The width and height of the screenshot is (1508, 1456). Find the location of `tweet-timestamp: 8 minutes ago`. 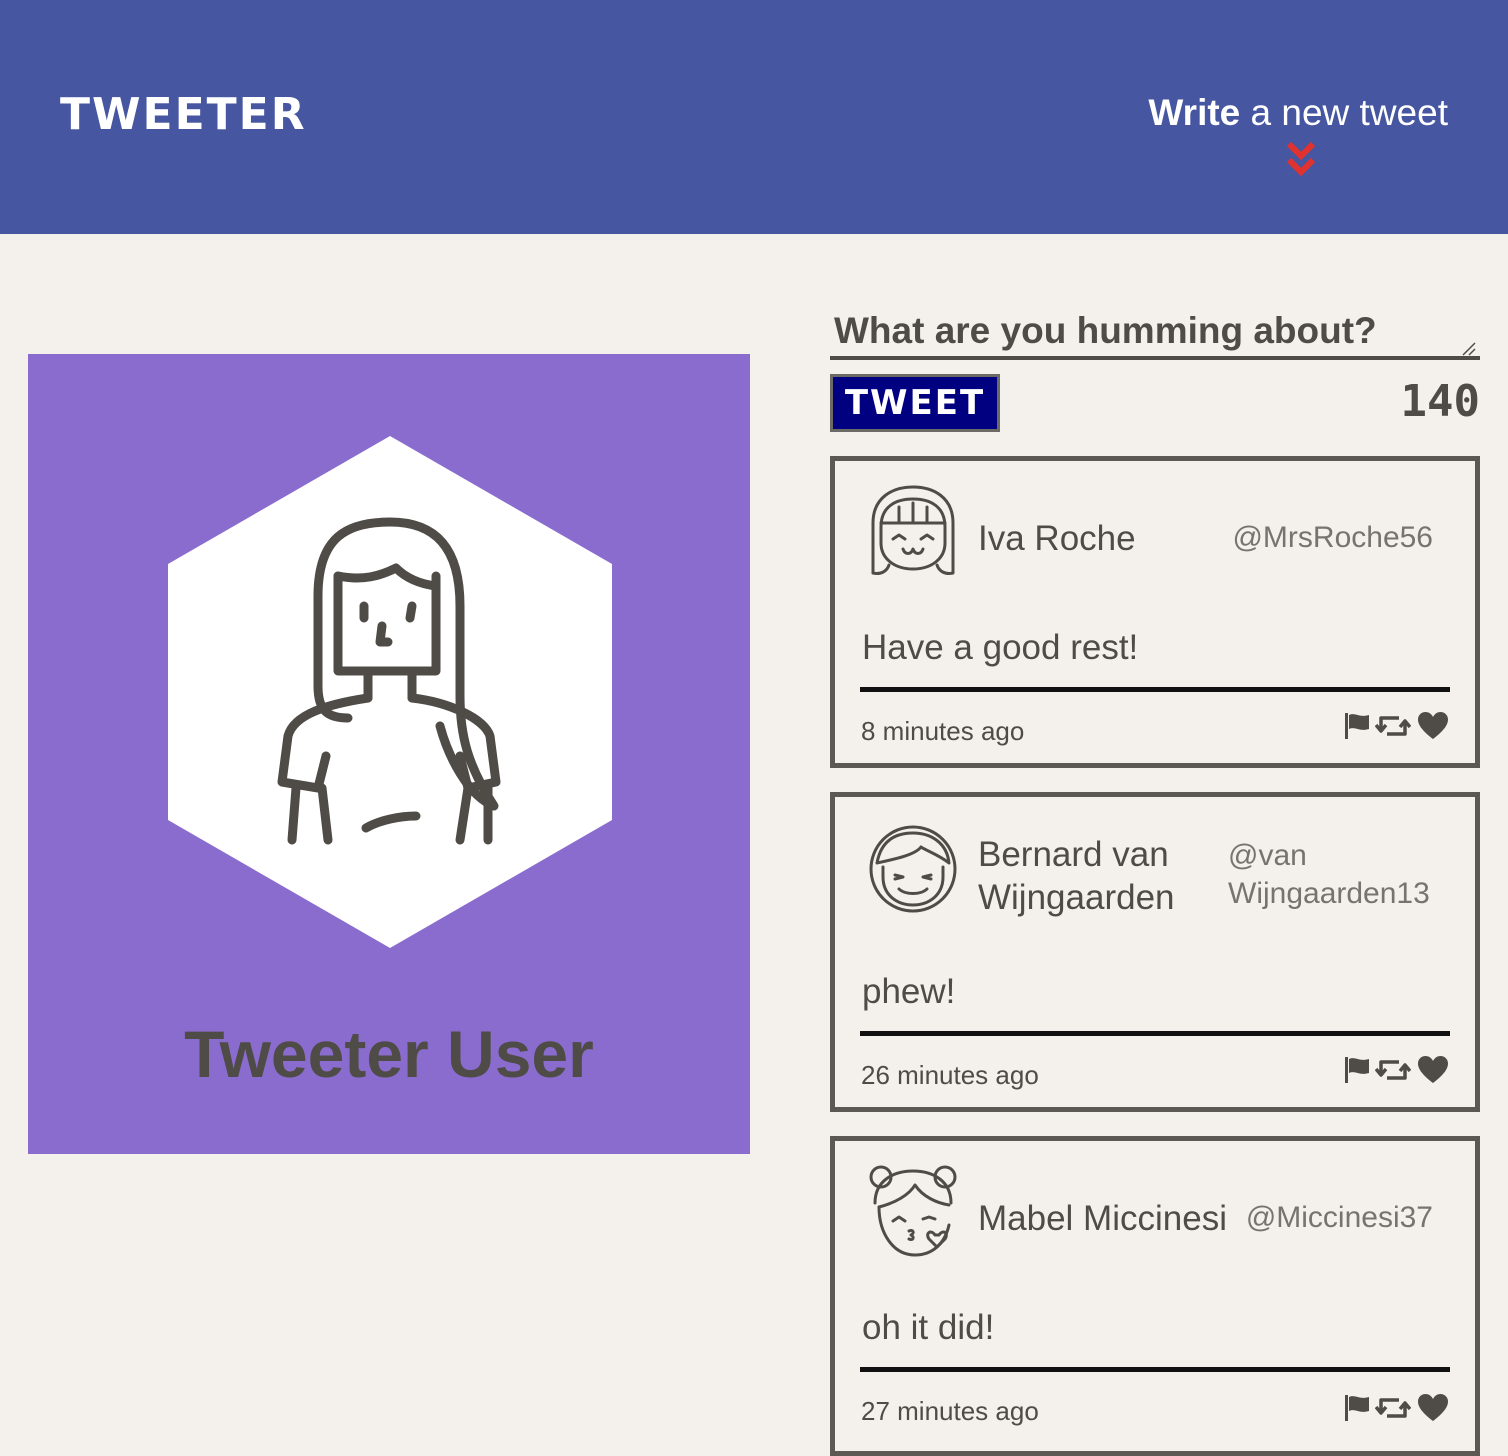

tweet-timestamp: 8 minutes ago is located at coordinates (943, 731).